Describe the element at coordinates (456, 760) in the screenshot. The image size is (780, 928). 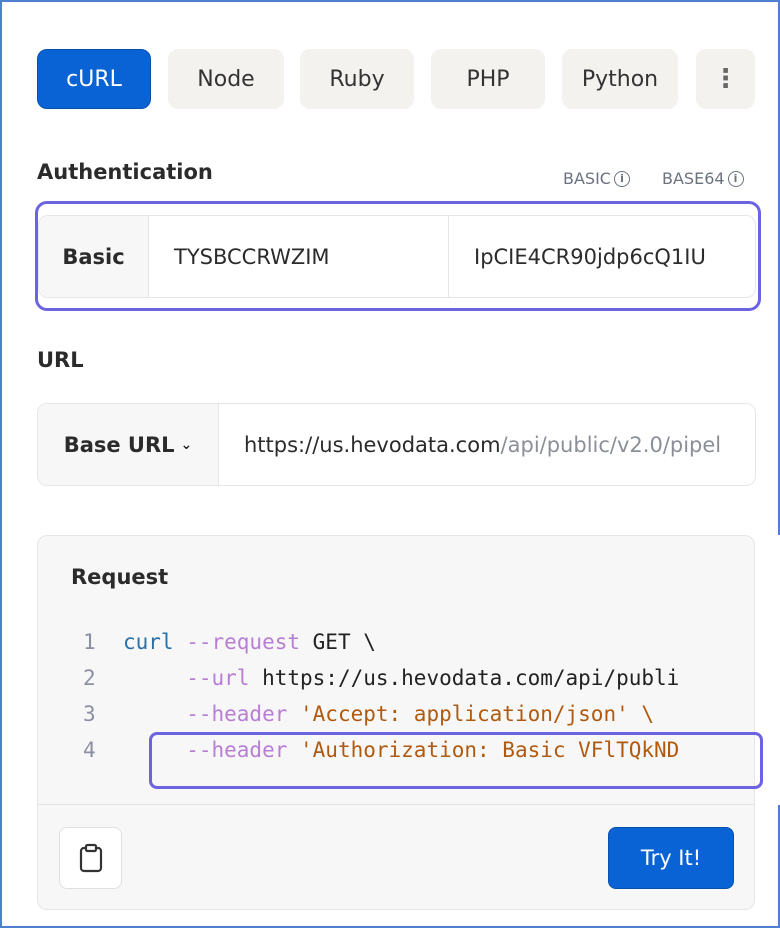
I see `auth-header-highlight` at that location.